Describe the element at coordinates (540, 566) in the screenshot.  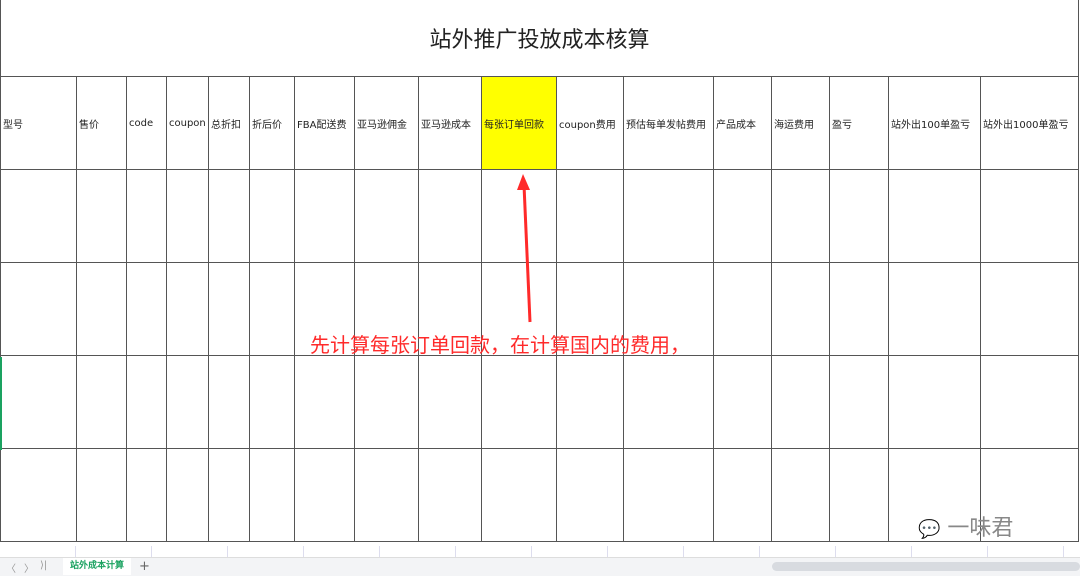
I see `sheet-tab-bar: 〈 〉 ⟩| 站外成本计算 +` at that location.